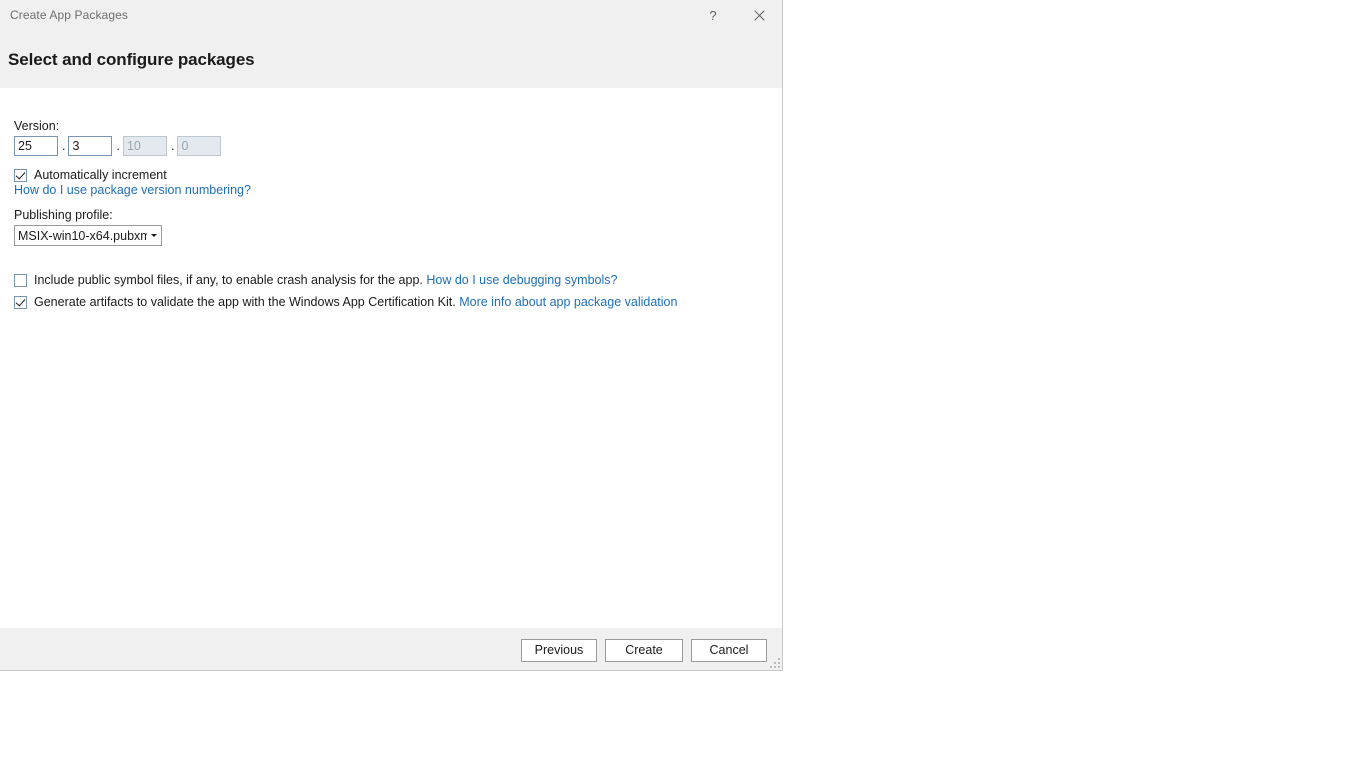  I want to click on chevron-down-icon, so click(154, 235).